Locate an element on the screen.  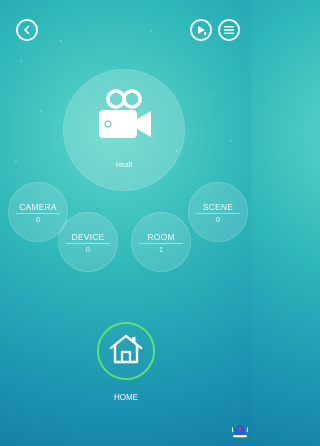
current-camera-circle: Healt is located at coordinates (124, 130).